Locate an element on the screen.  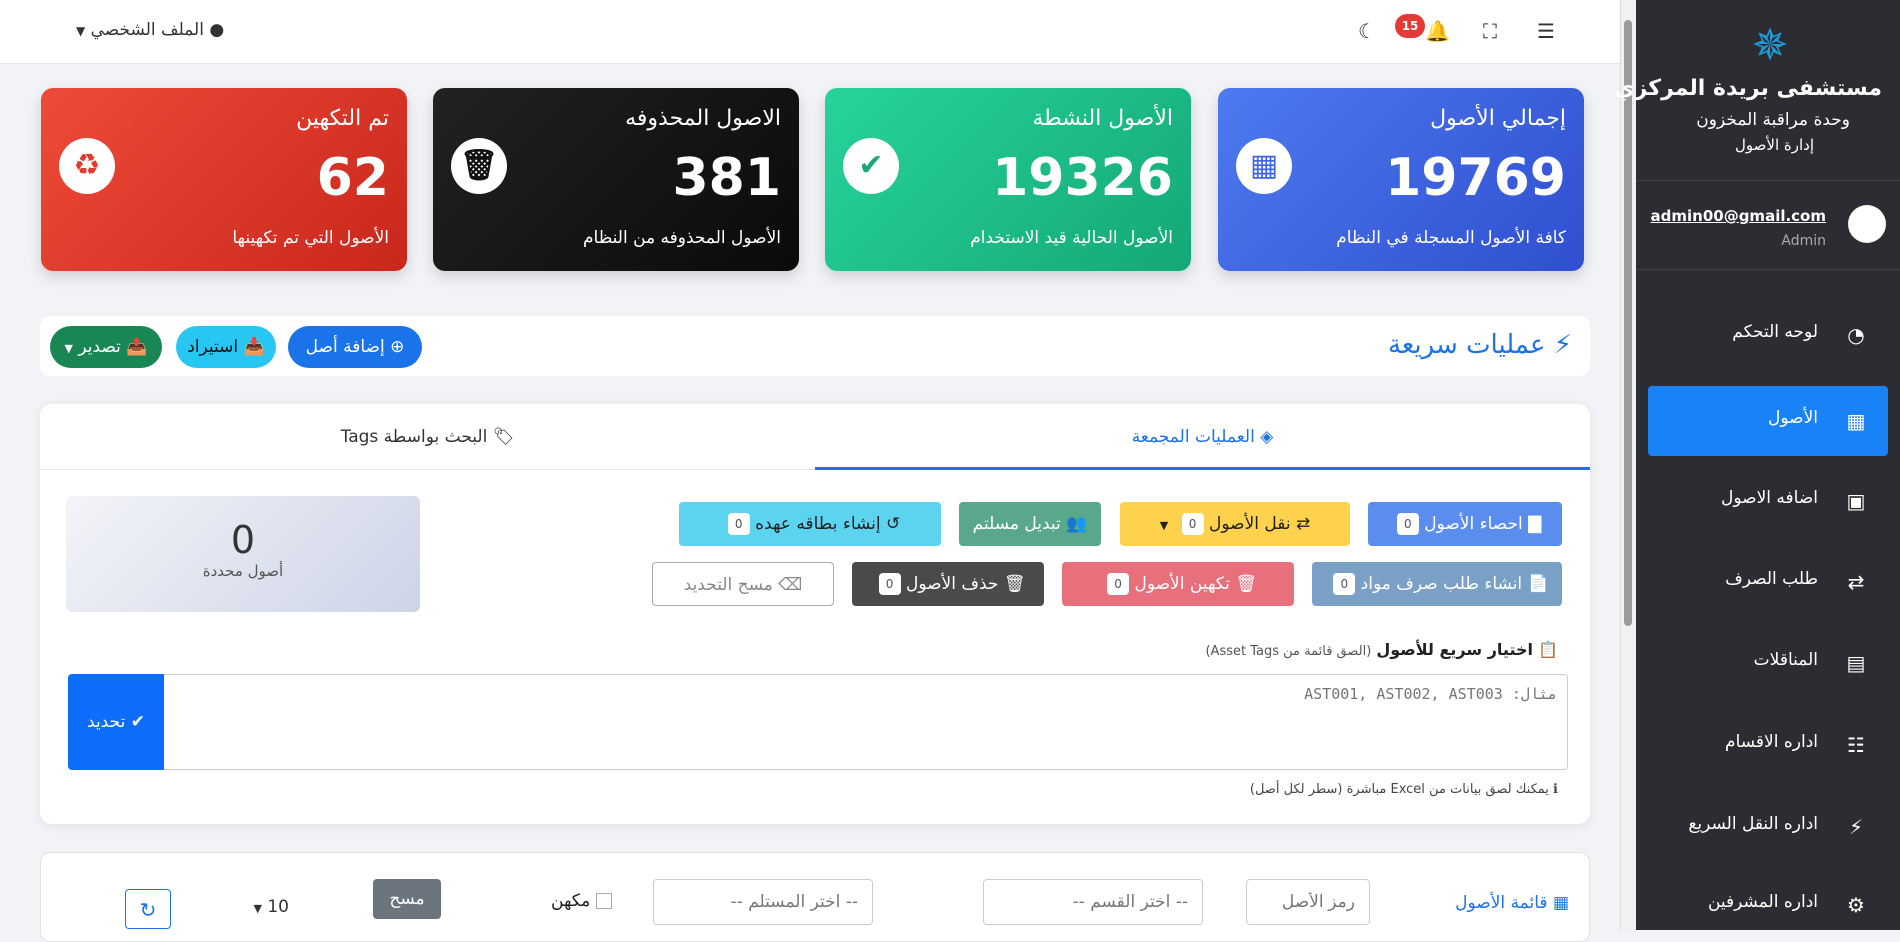
change-receiver-button: 👥 تبديل مسلتم is located at coordinates (1030, 524).